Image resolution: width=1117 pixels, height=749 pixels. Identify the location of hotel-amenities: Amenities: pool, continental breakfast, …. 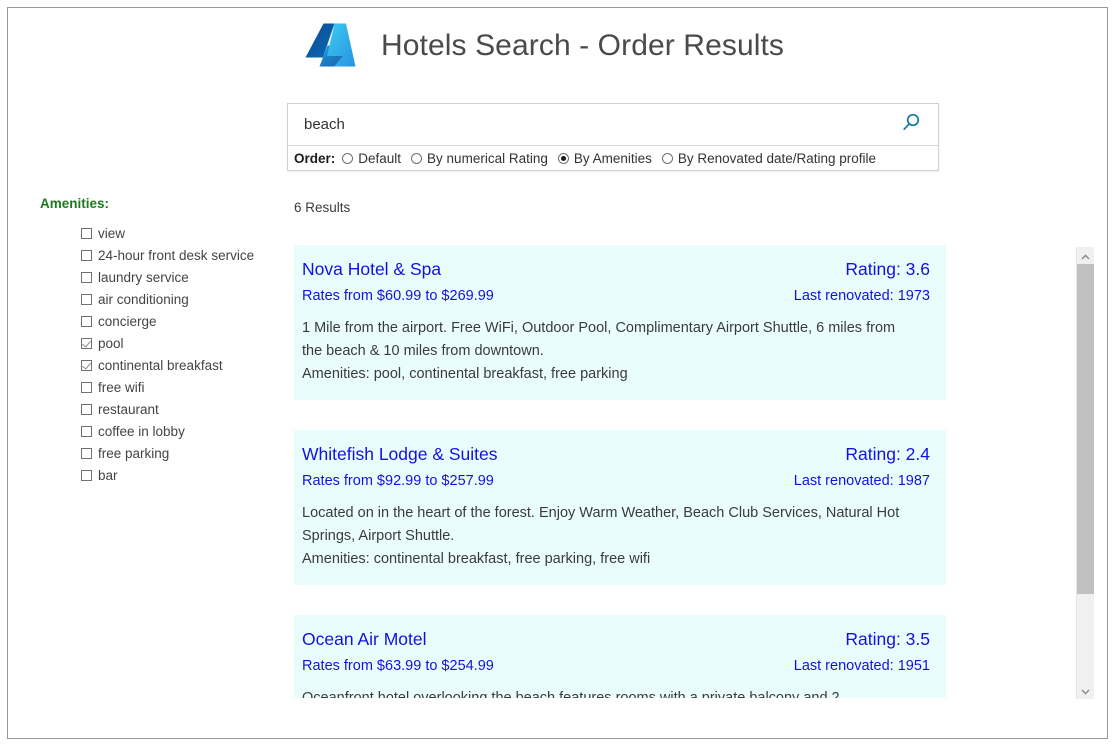
(465, 374).